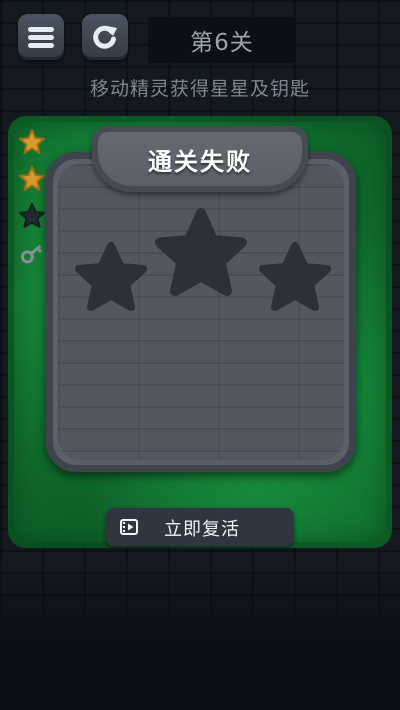  I want to click on restart-icon, so click(105, 37).